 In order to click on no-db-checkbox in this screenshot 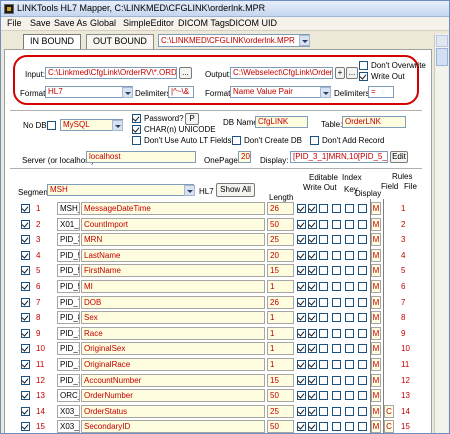, I will do `click(51, 125)`.